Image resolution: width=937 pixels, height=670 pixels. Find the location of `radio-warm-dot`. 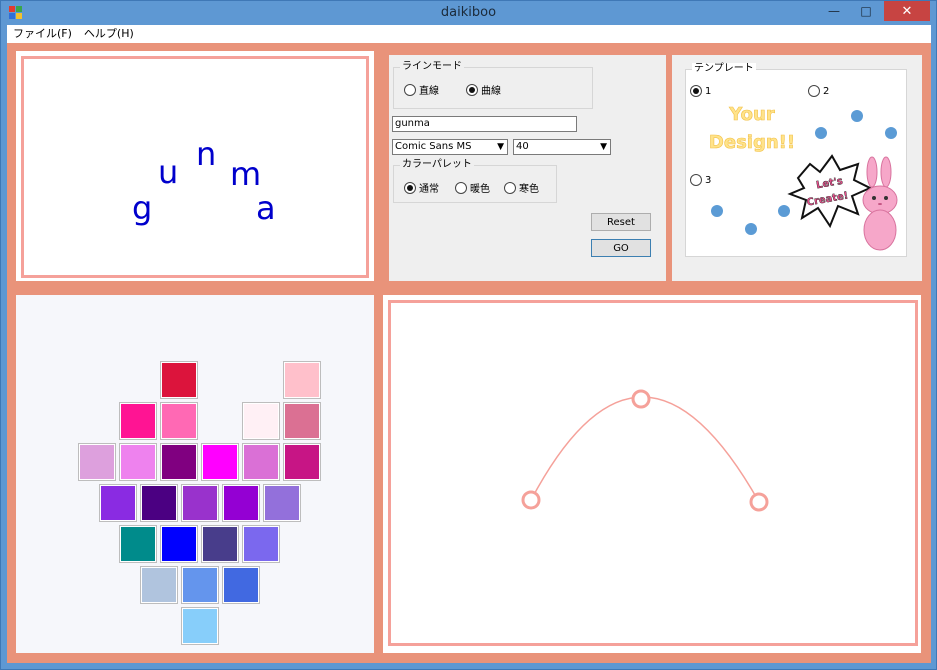

radio-warm-dot is located at coordinates (461, 187).